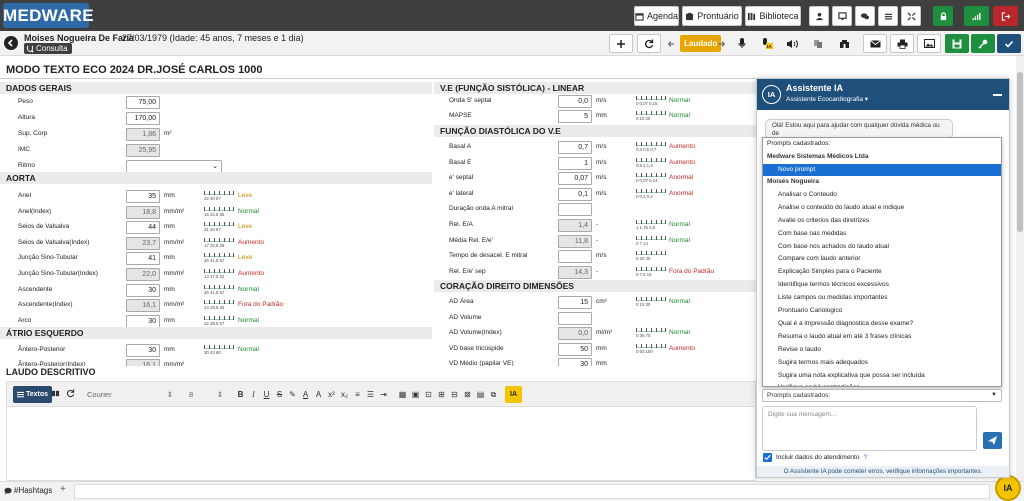  What do you see at coordinates (454, 394) in the screenshot?
I see `insert-frame-icon: ⊟` at bounding box center [454, 394].